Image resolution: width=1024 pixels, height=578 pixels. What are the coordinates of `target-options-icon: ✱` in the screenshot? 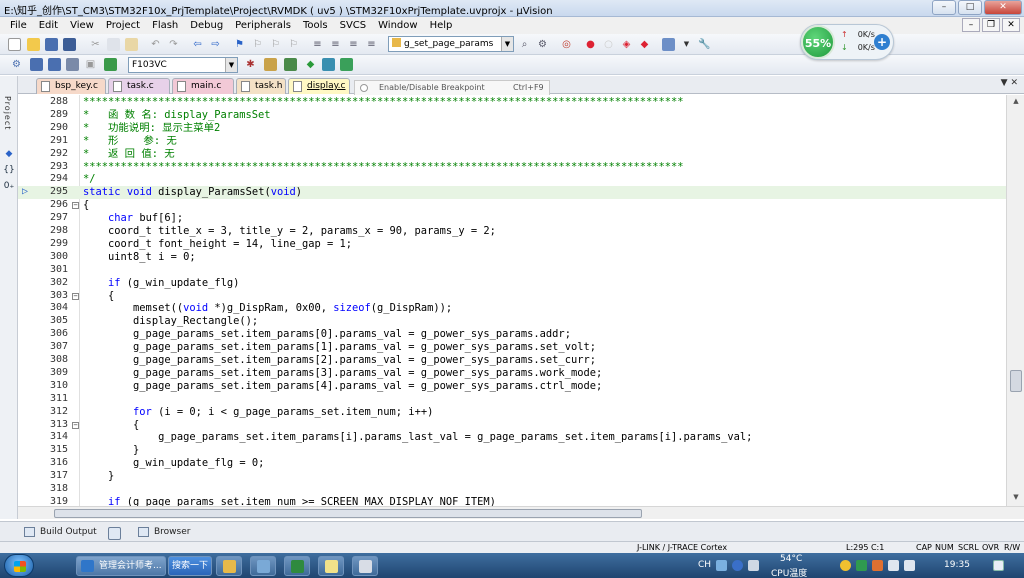 It's located at (250, 64).